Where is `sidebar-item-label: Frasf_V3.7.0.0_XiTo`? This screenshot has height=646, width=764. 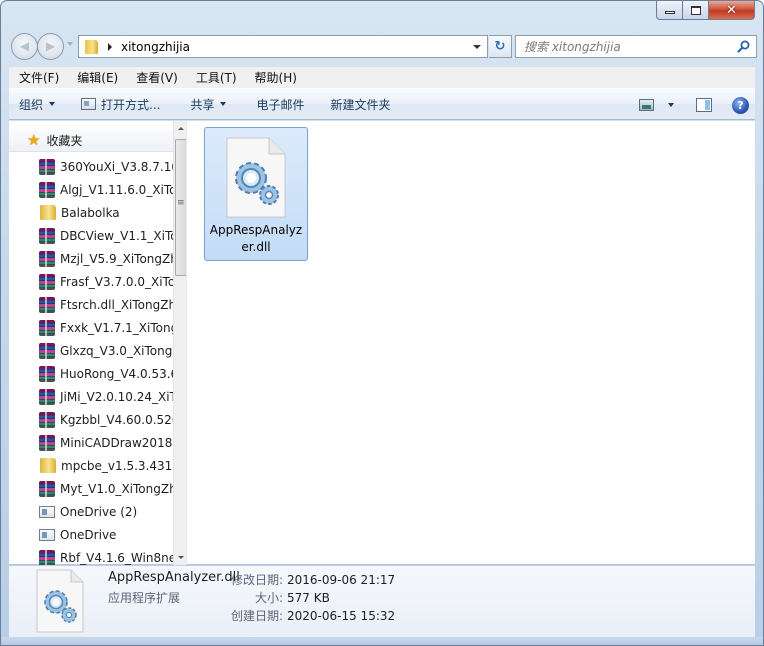 sidebar-item-label: Frasf_V3.7.0.0_XiTo is located at coordinates (116, 281).